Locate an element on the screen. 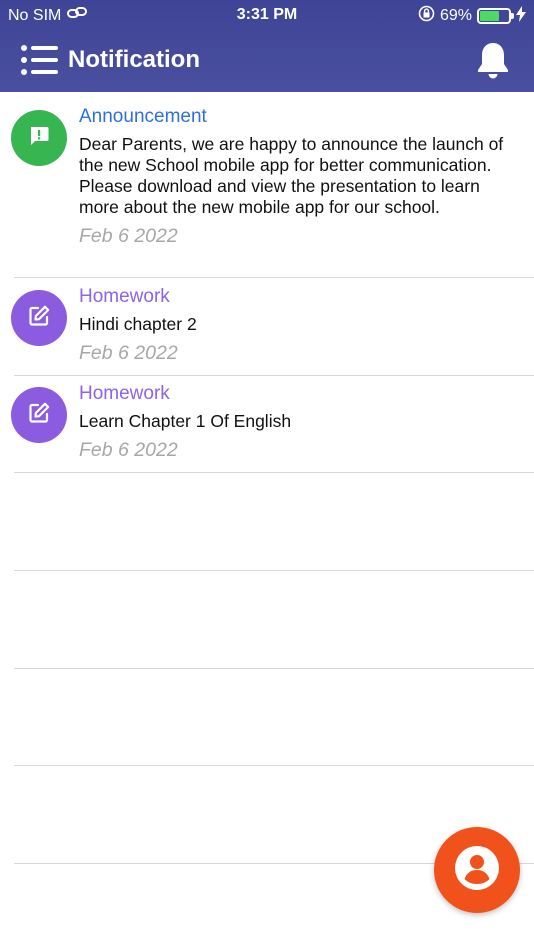 The width and height of the screenshot is (534, 950). notifications-button is located at coordinates (493, 60).